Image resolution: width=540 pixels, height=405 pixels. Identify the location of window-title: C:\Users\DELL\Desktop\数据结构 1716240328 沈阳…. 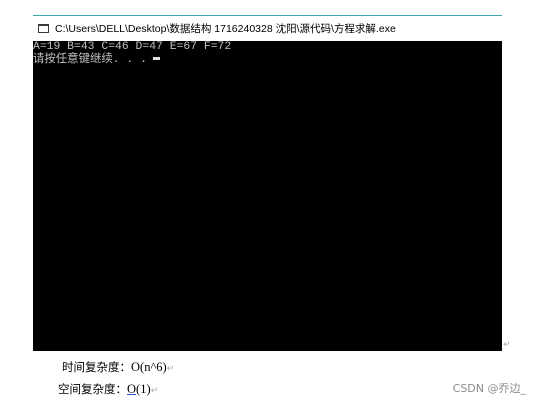
(225, 29).